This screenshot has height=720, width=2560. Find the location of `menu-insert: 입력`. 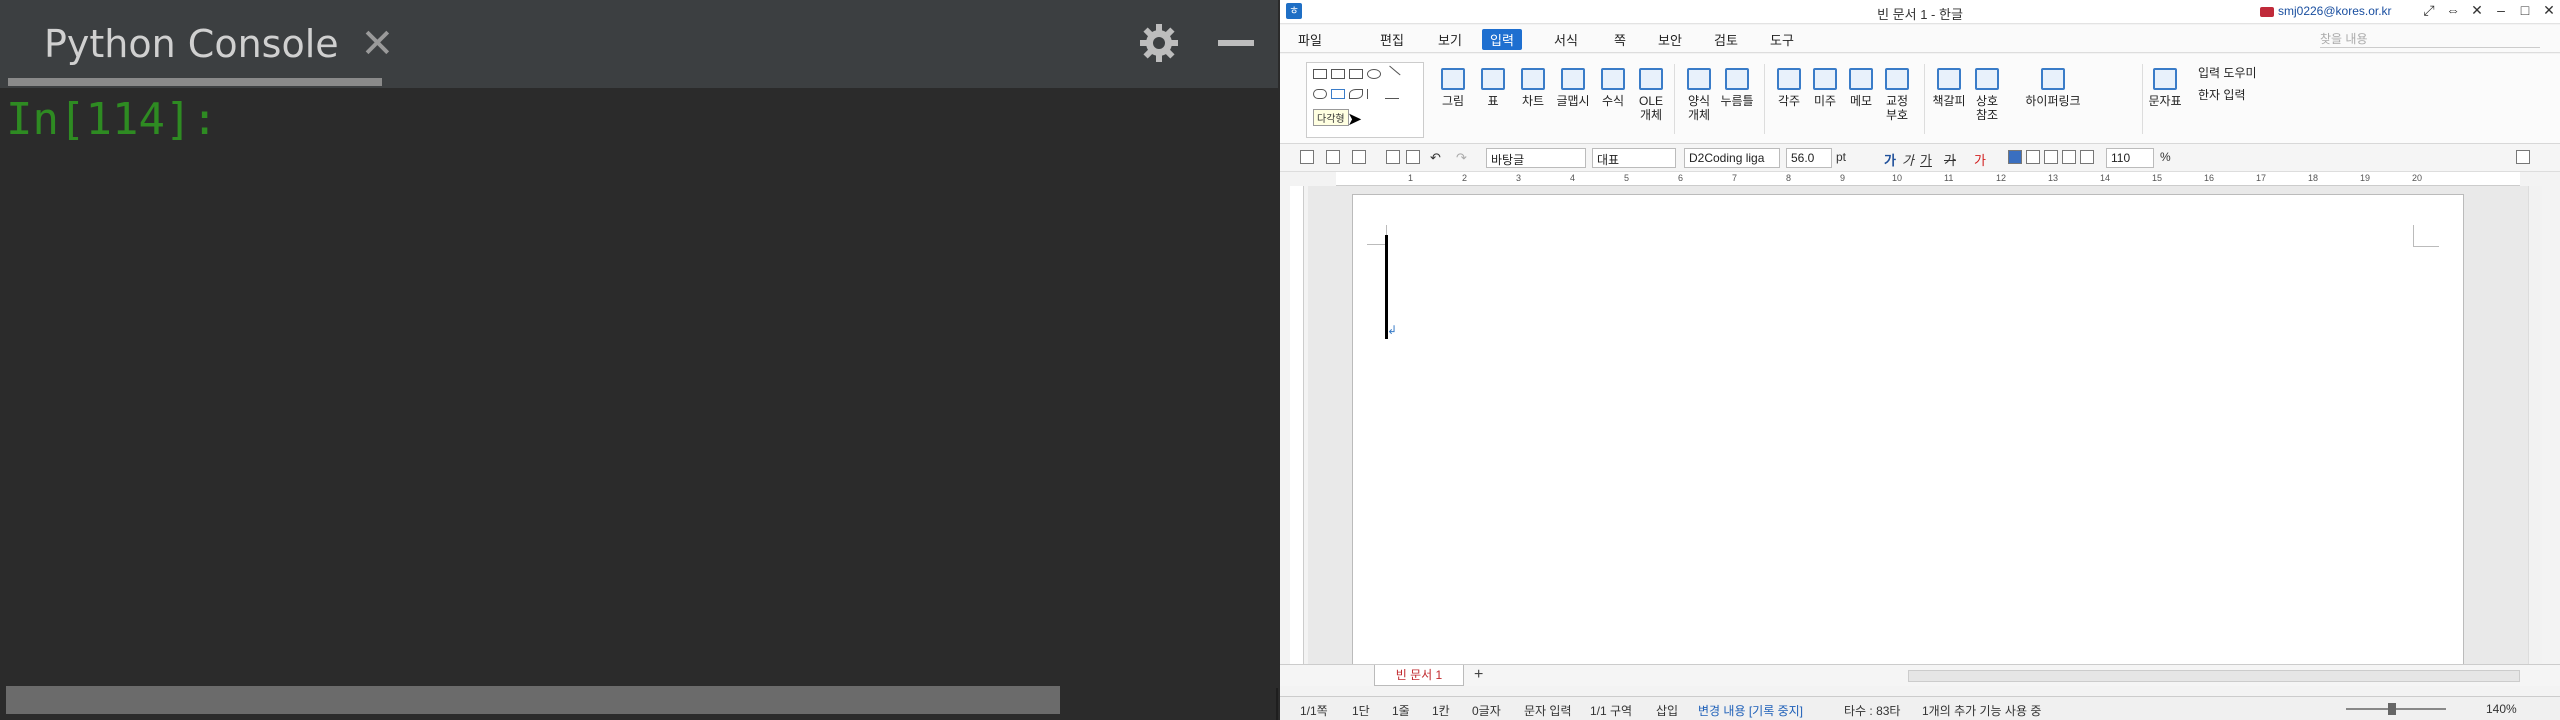

menu-insert: 입력 is located at coordinates (1502, 39).